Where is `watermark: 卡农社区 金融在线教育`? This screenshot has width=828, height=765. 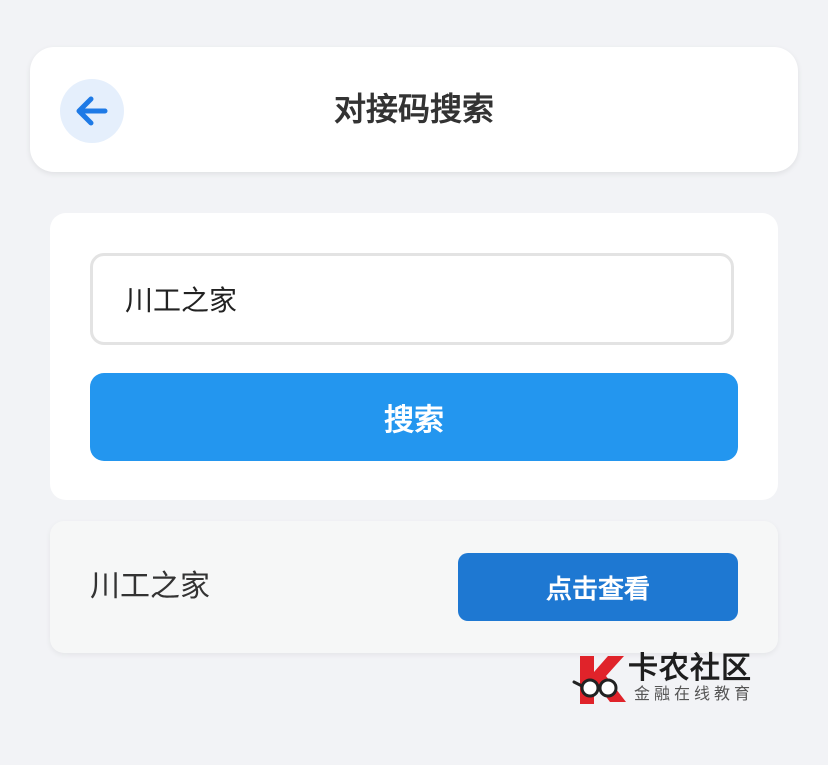 watermark: 卡农社区 金融在线教育 is located at coordinates (664, 680).